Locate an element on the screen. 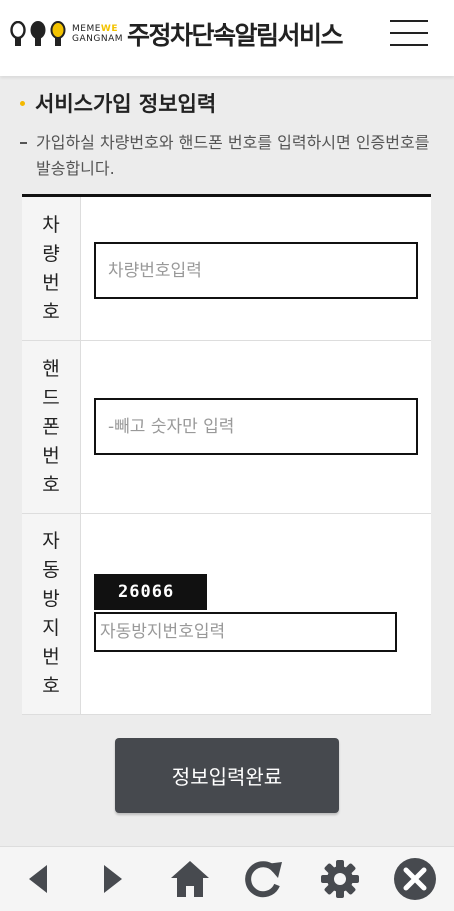  logo-wordmark: MEMEWE GANGNAM is located at coordinates (97, 34).